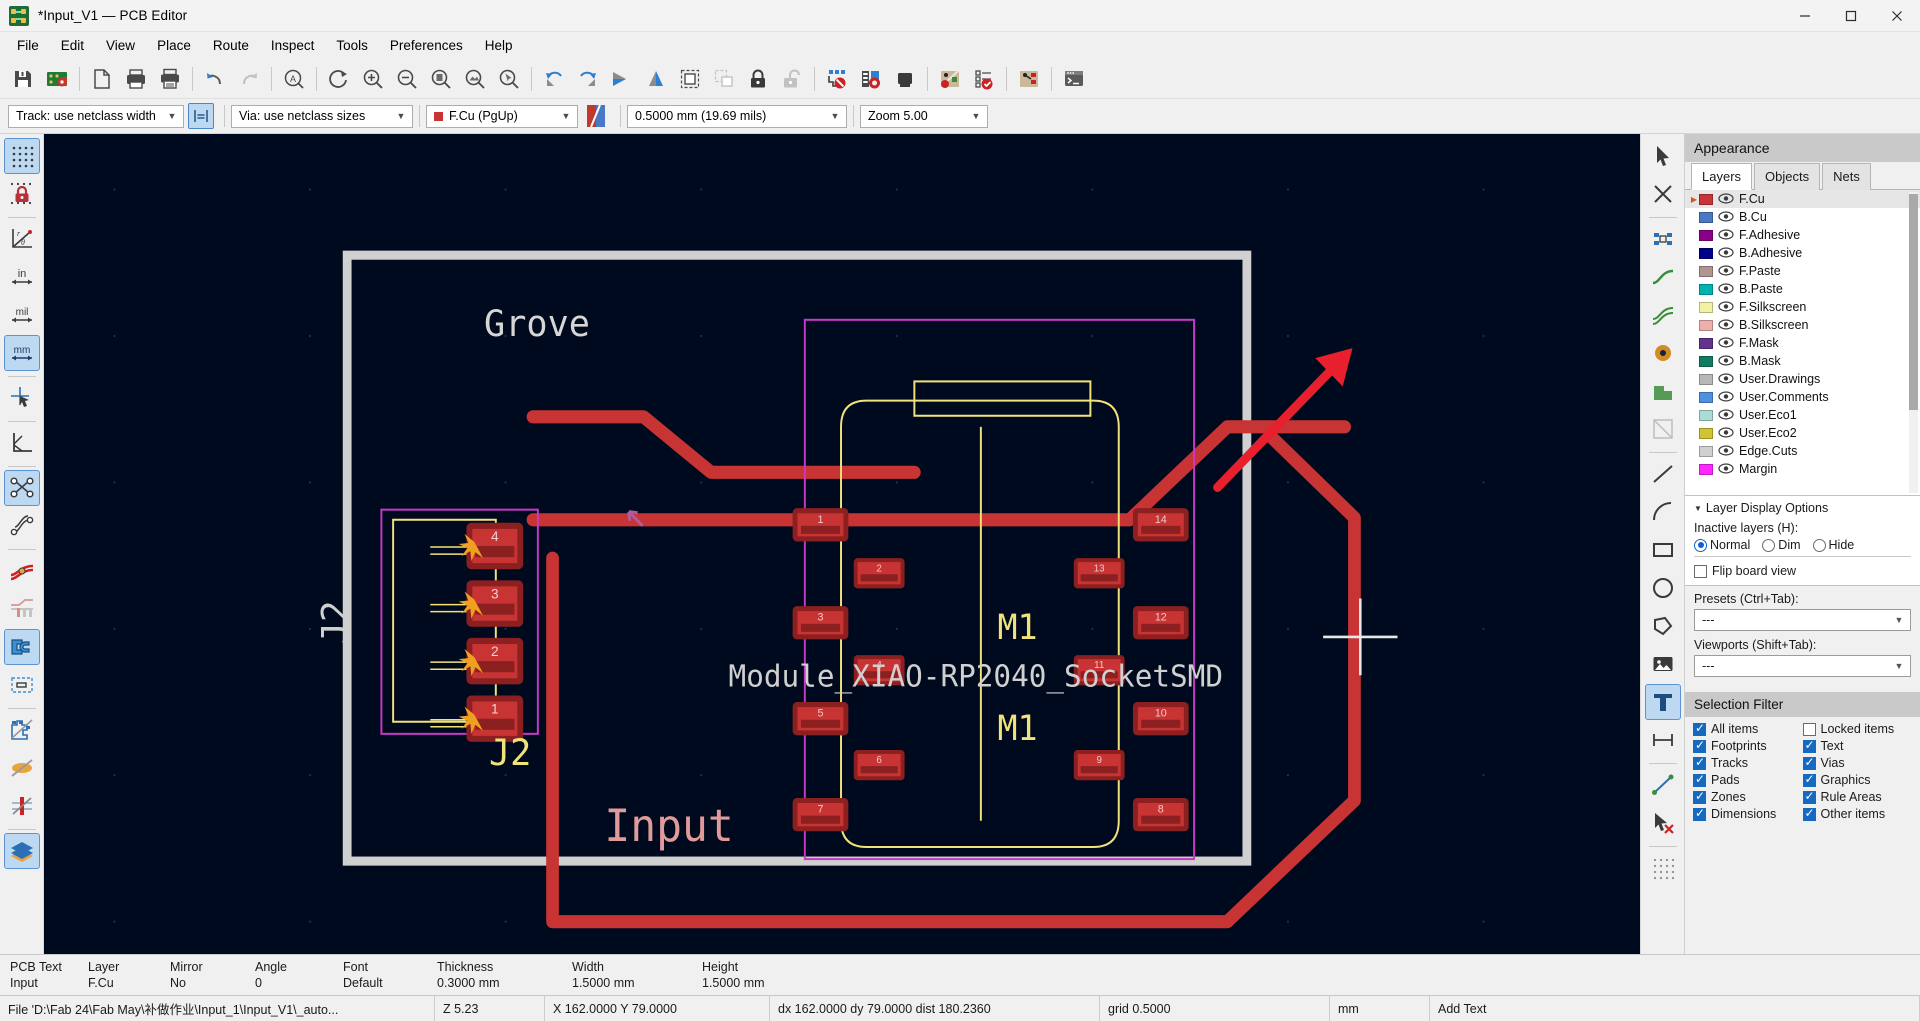 The width and height of the screenshot is (1920, 1021). What do you see at coordinates (499, 45) in the screenshot?
I see `menu-help: Help` at bounding box center [499, 45].